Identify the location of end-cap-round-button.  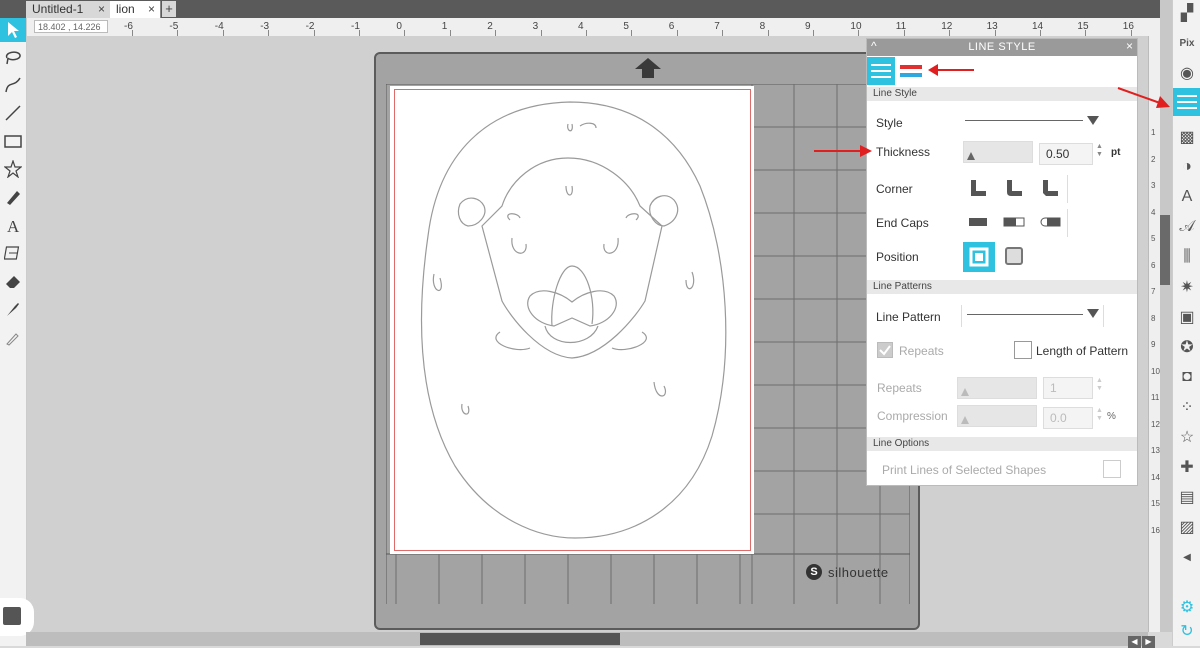
(1050, 222).